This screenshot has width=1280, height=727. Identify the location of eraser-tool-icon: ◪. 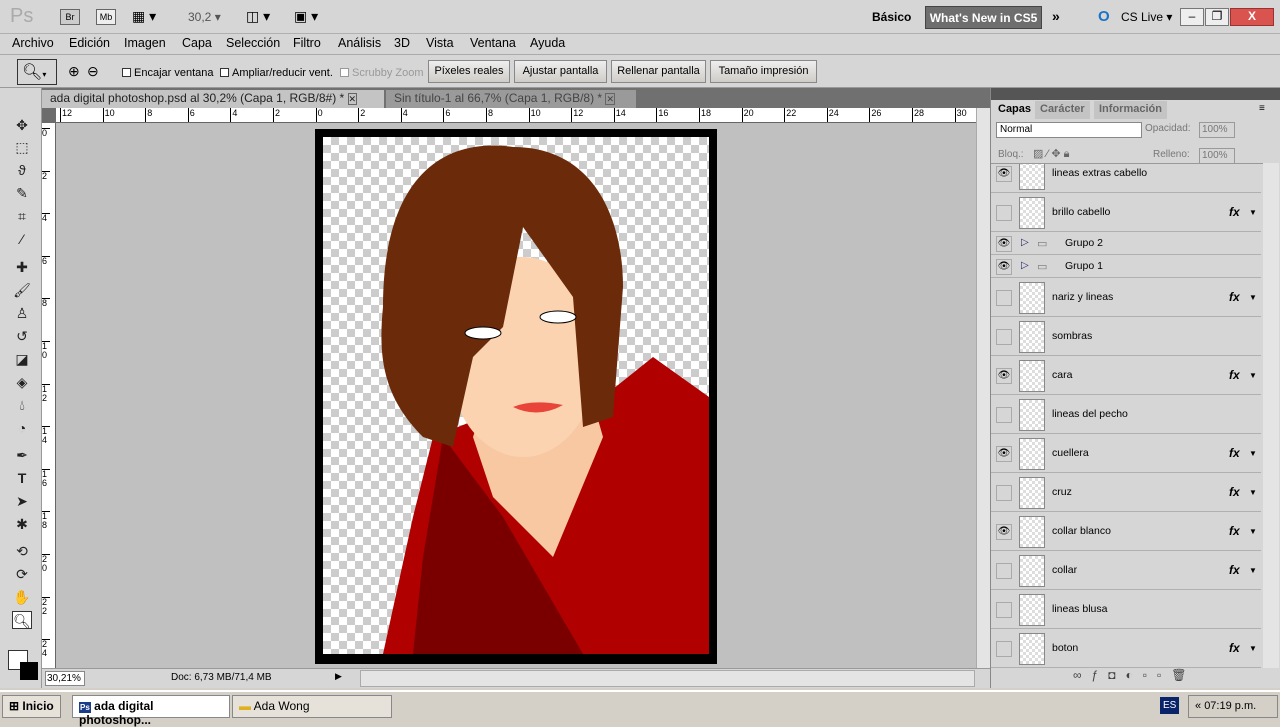
(22, 359).